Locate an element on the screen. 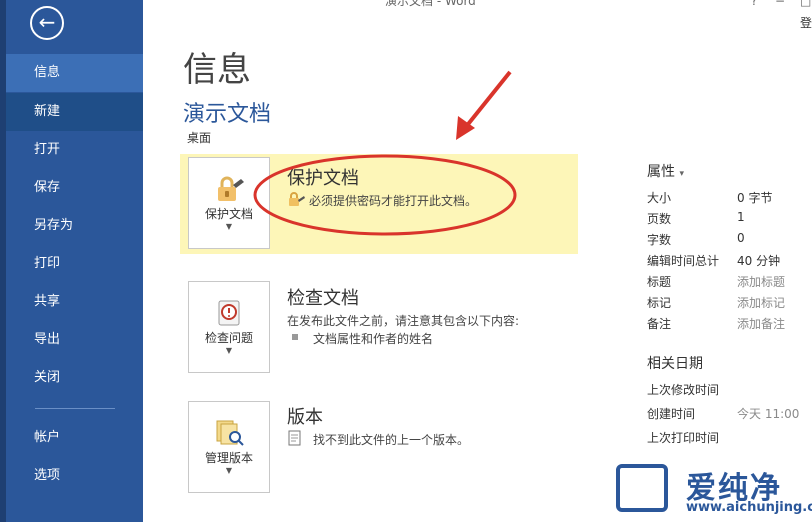 The image size is (812, 522). properties-header-label: 属性 is located at coordinates (661, 172).